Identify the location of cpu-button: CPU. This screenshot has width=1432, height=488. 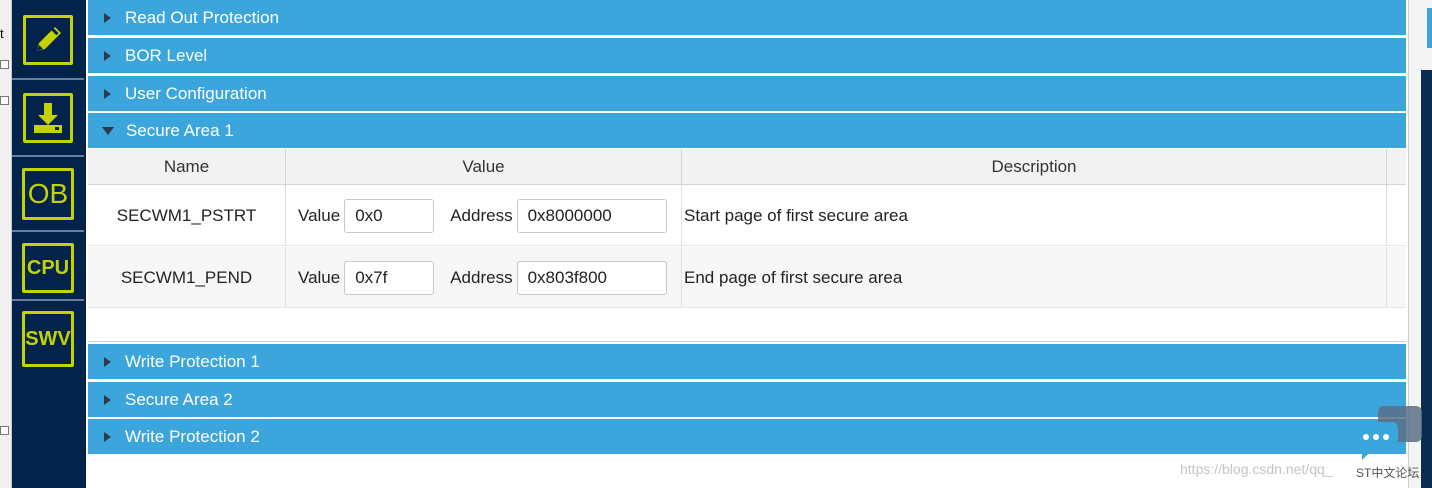
(48, 268).